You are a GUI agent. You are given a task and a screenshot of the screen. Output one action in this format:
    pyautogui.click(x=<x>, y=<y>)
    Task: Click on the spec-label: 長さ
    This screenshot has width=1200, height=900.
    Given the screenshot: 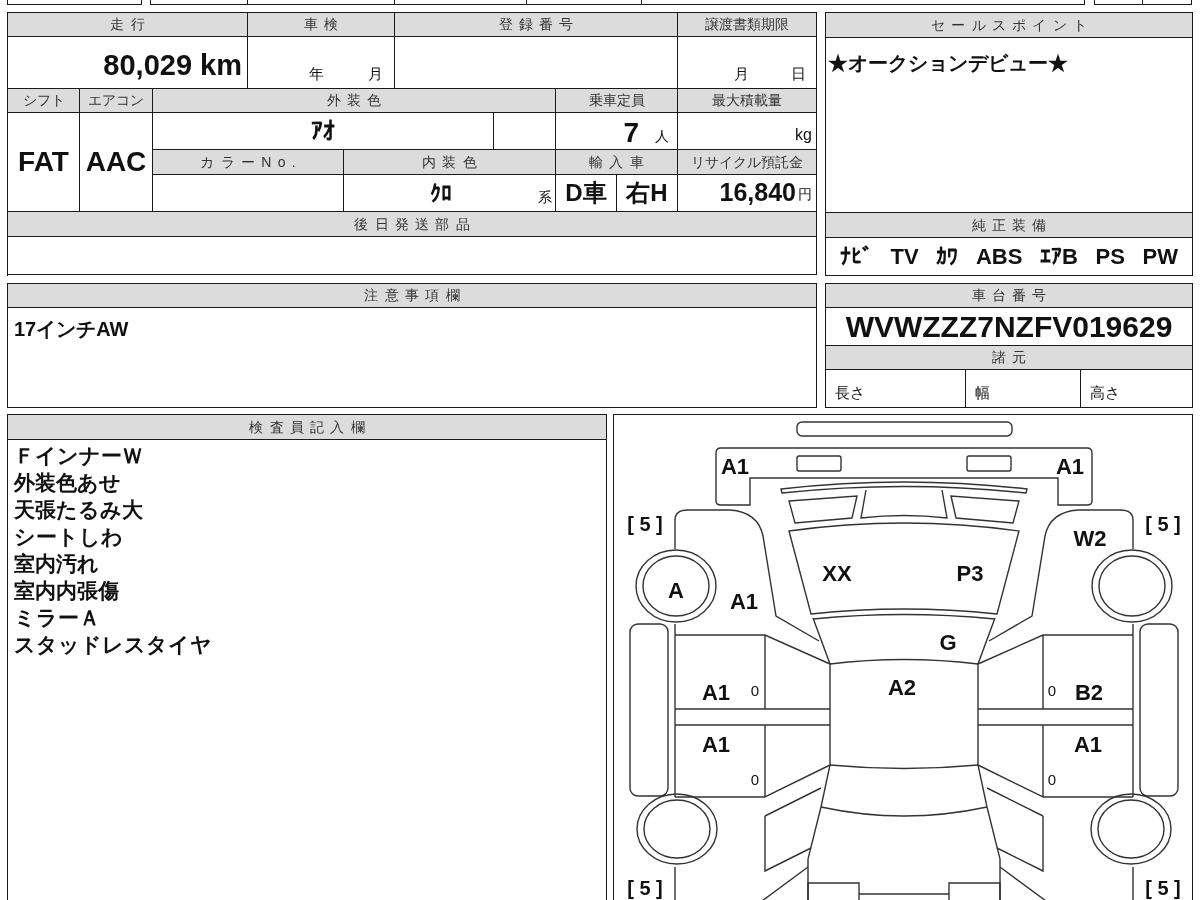 What is the action you would take?
    pyautogui.click(x=850, y=392)
    